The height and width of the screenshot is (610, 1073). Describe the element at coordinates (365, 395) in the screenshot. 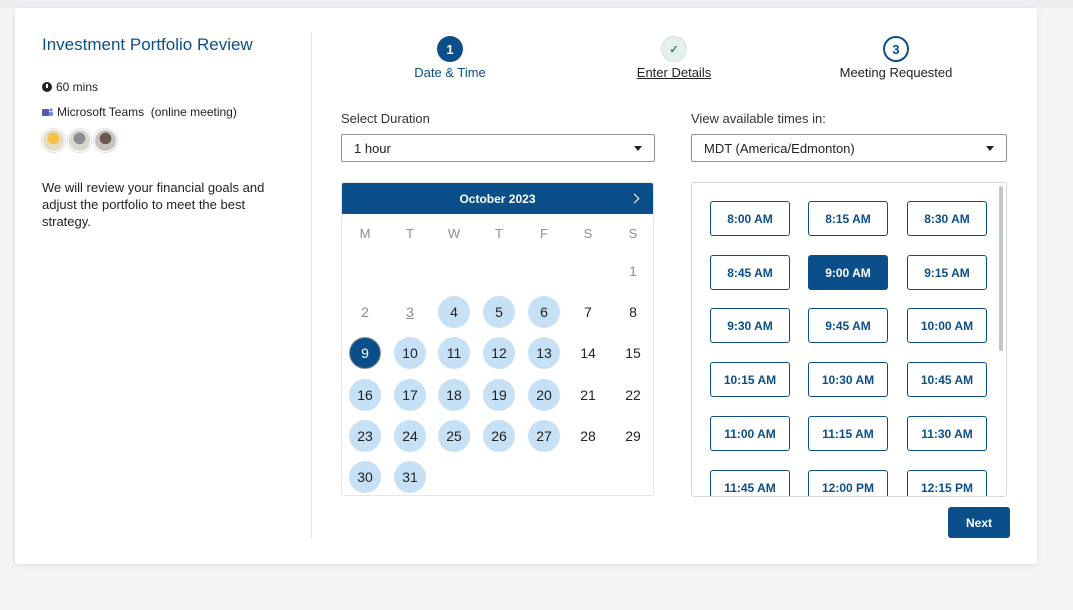

I see `calendar-day: 16` at that location.